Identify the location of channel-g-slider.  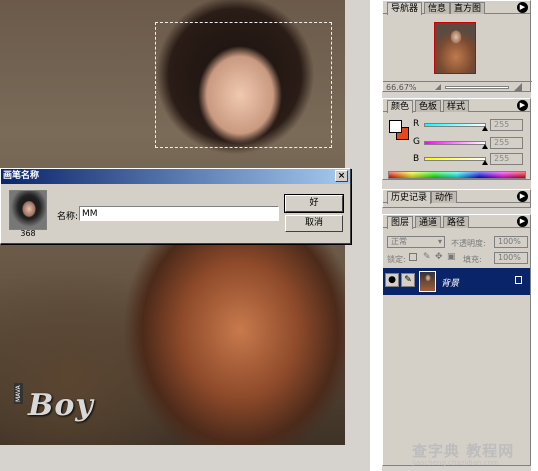
(455, 143).